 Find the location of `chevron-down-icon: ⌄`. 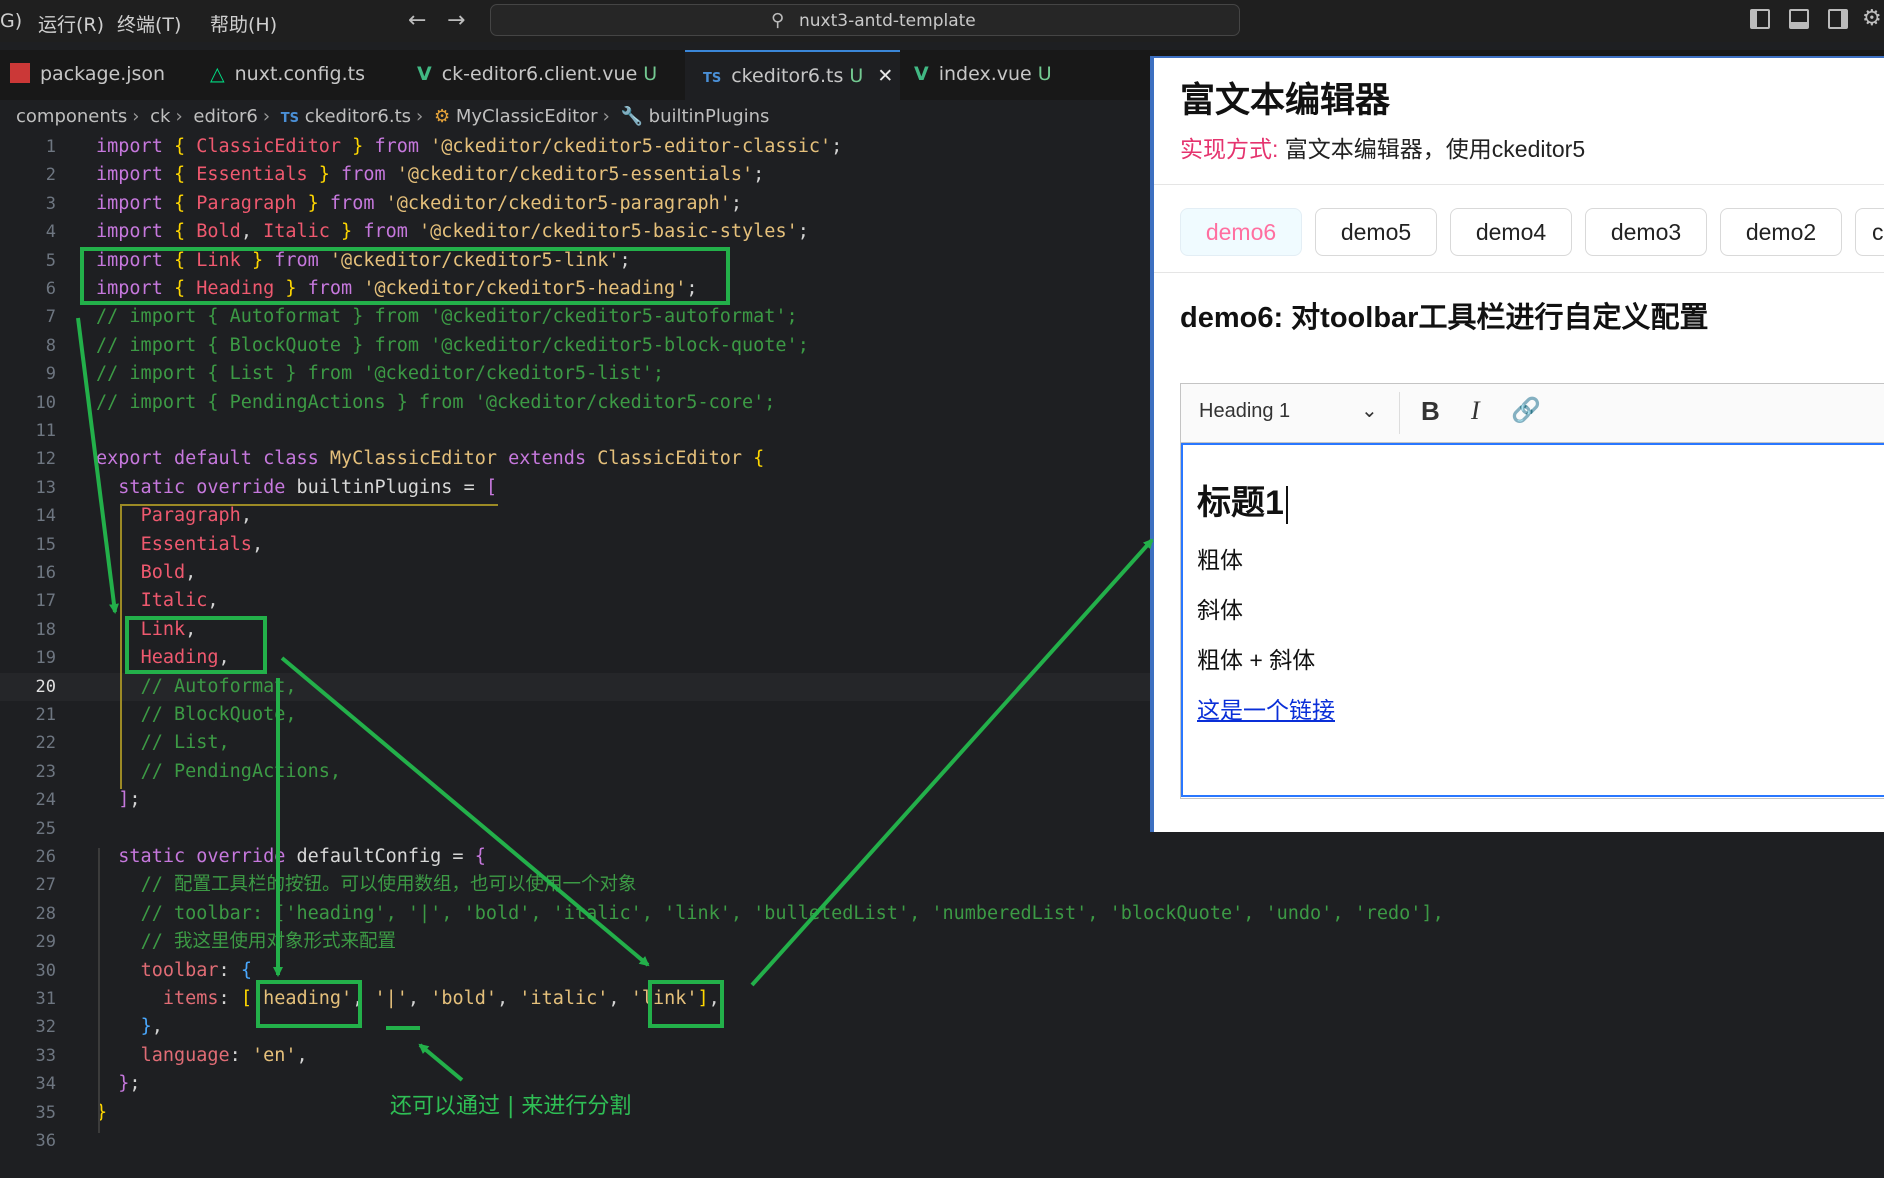

chevron-down-icon: ⌄ is located at coordinates (1369, 410).